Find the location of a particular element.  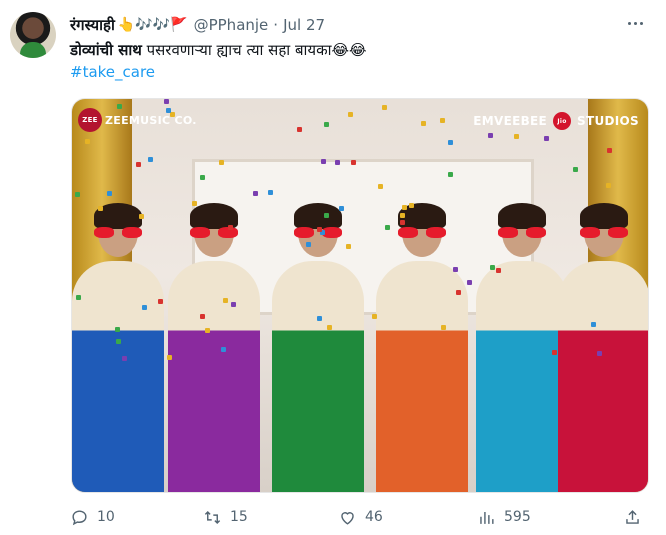

share-icon is located at coordinates (632, 516).